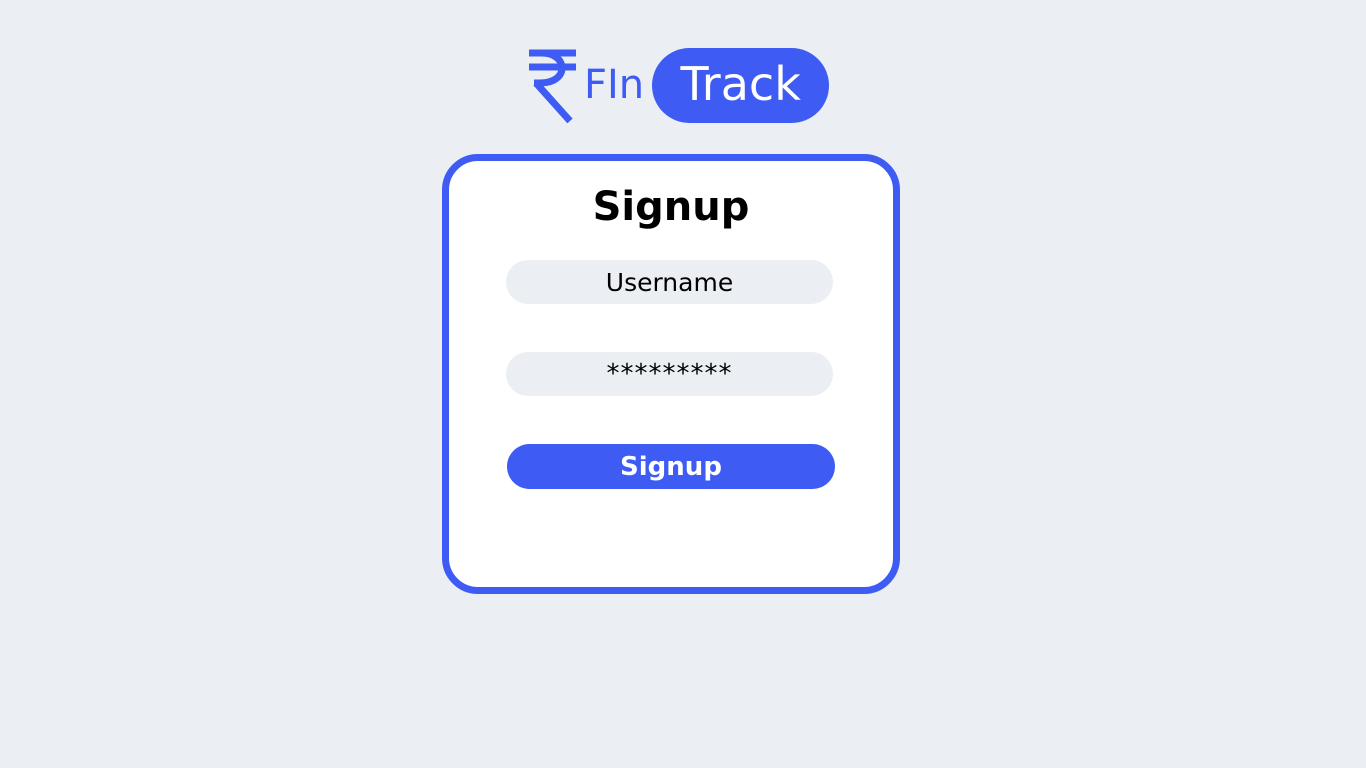 The image size is (1366, 768). I want to click on rupee-icon, so click(552, 86).